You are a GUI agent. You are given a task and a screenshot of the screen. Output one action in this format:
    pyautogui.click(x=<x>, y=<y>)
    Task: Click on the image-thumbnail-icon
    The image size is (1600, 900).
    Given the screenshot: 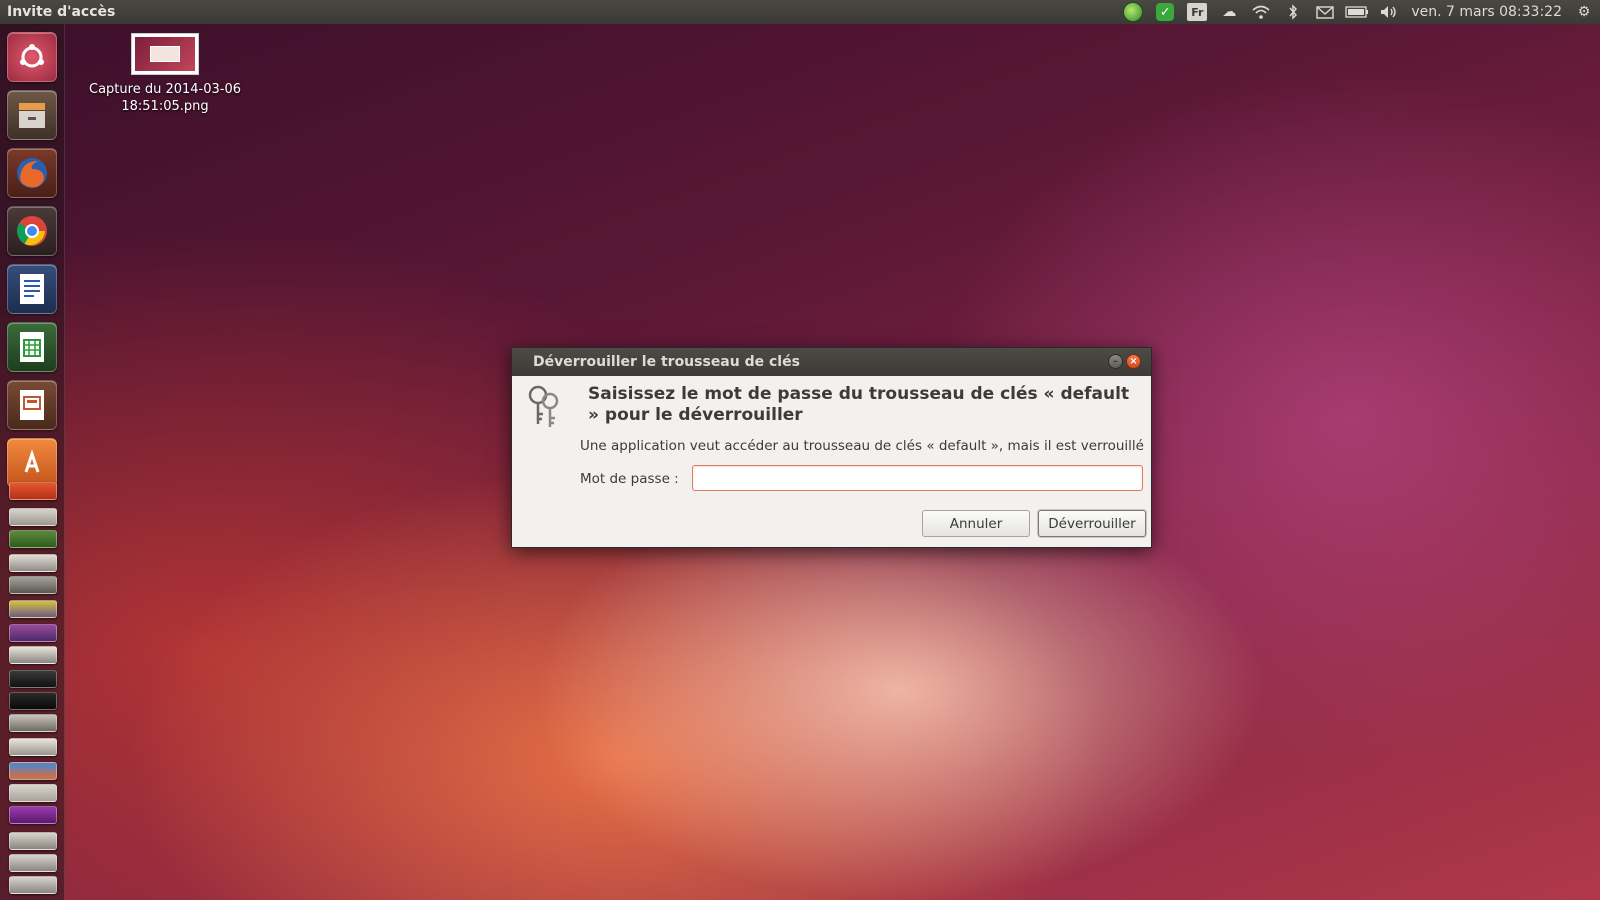 What is the action you would take?
    pyautogui.click(x=165, y=54)
    